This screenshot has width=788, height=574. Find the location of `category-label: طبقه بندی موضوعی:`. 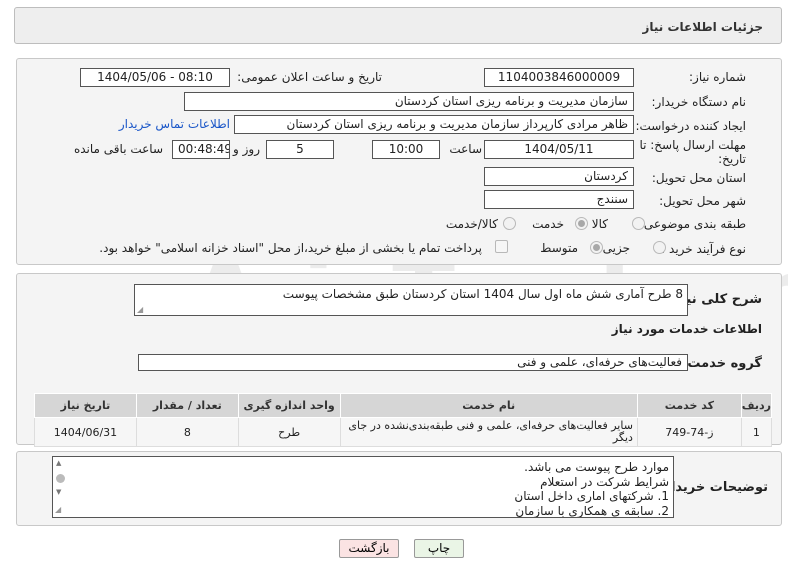

category-label: طبقه بندی موضوعی: is located at coordinates (692, 224).